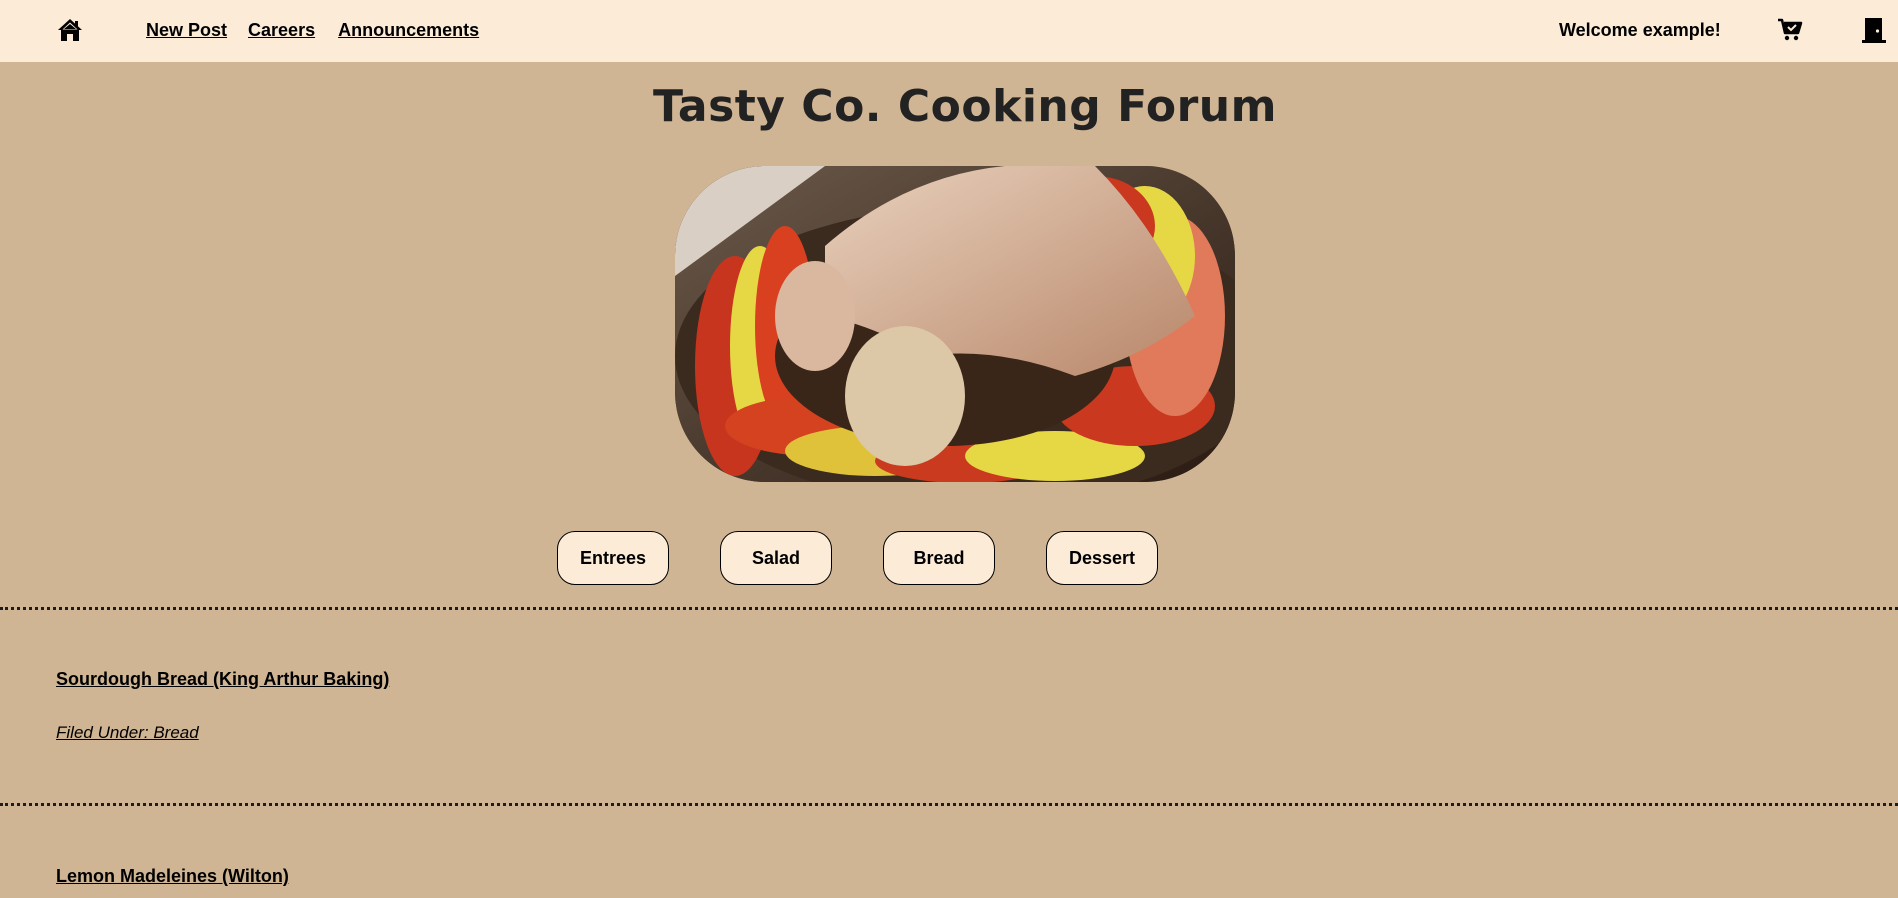 This screenshot has width=1898, height=898. I want to click on post-title-link: Sourdough Bread (King Arthur Baking), so click(222, 679).